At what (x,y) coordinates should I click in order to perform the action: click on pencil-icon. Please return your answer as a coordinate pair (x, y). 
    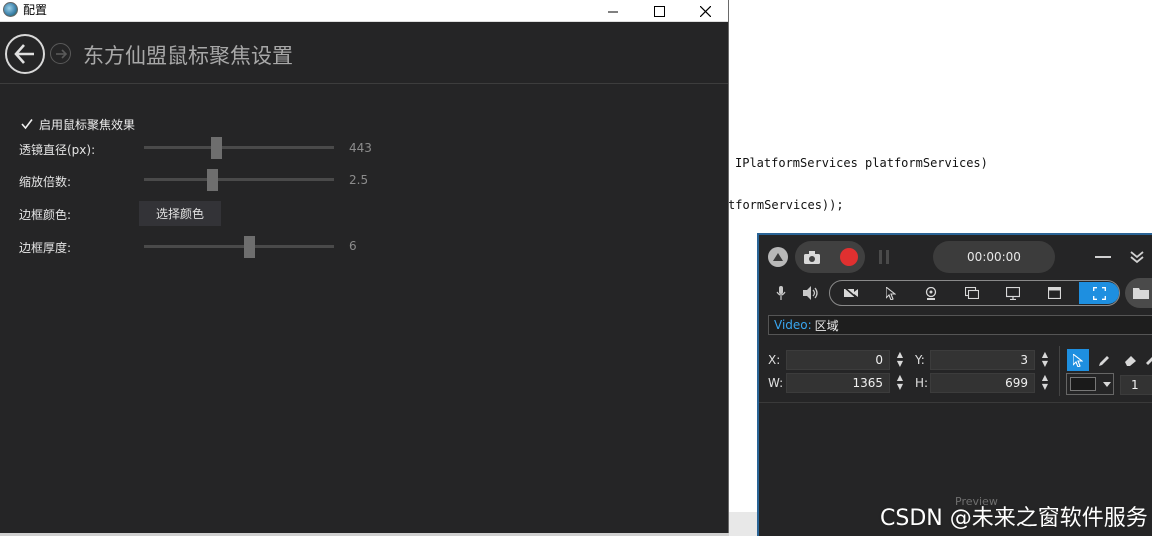
    Looking at the image, I should click on (1103, 360).